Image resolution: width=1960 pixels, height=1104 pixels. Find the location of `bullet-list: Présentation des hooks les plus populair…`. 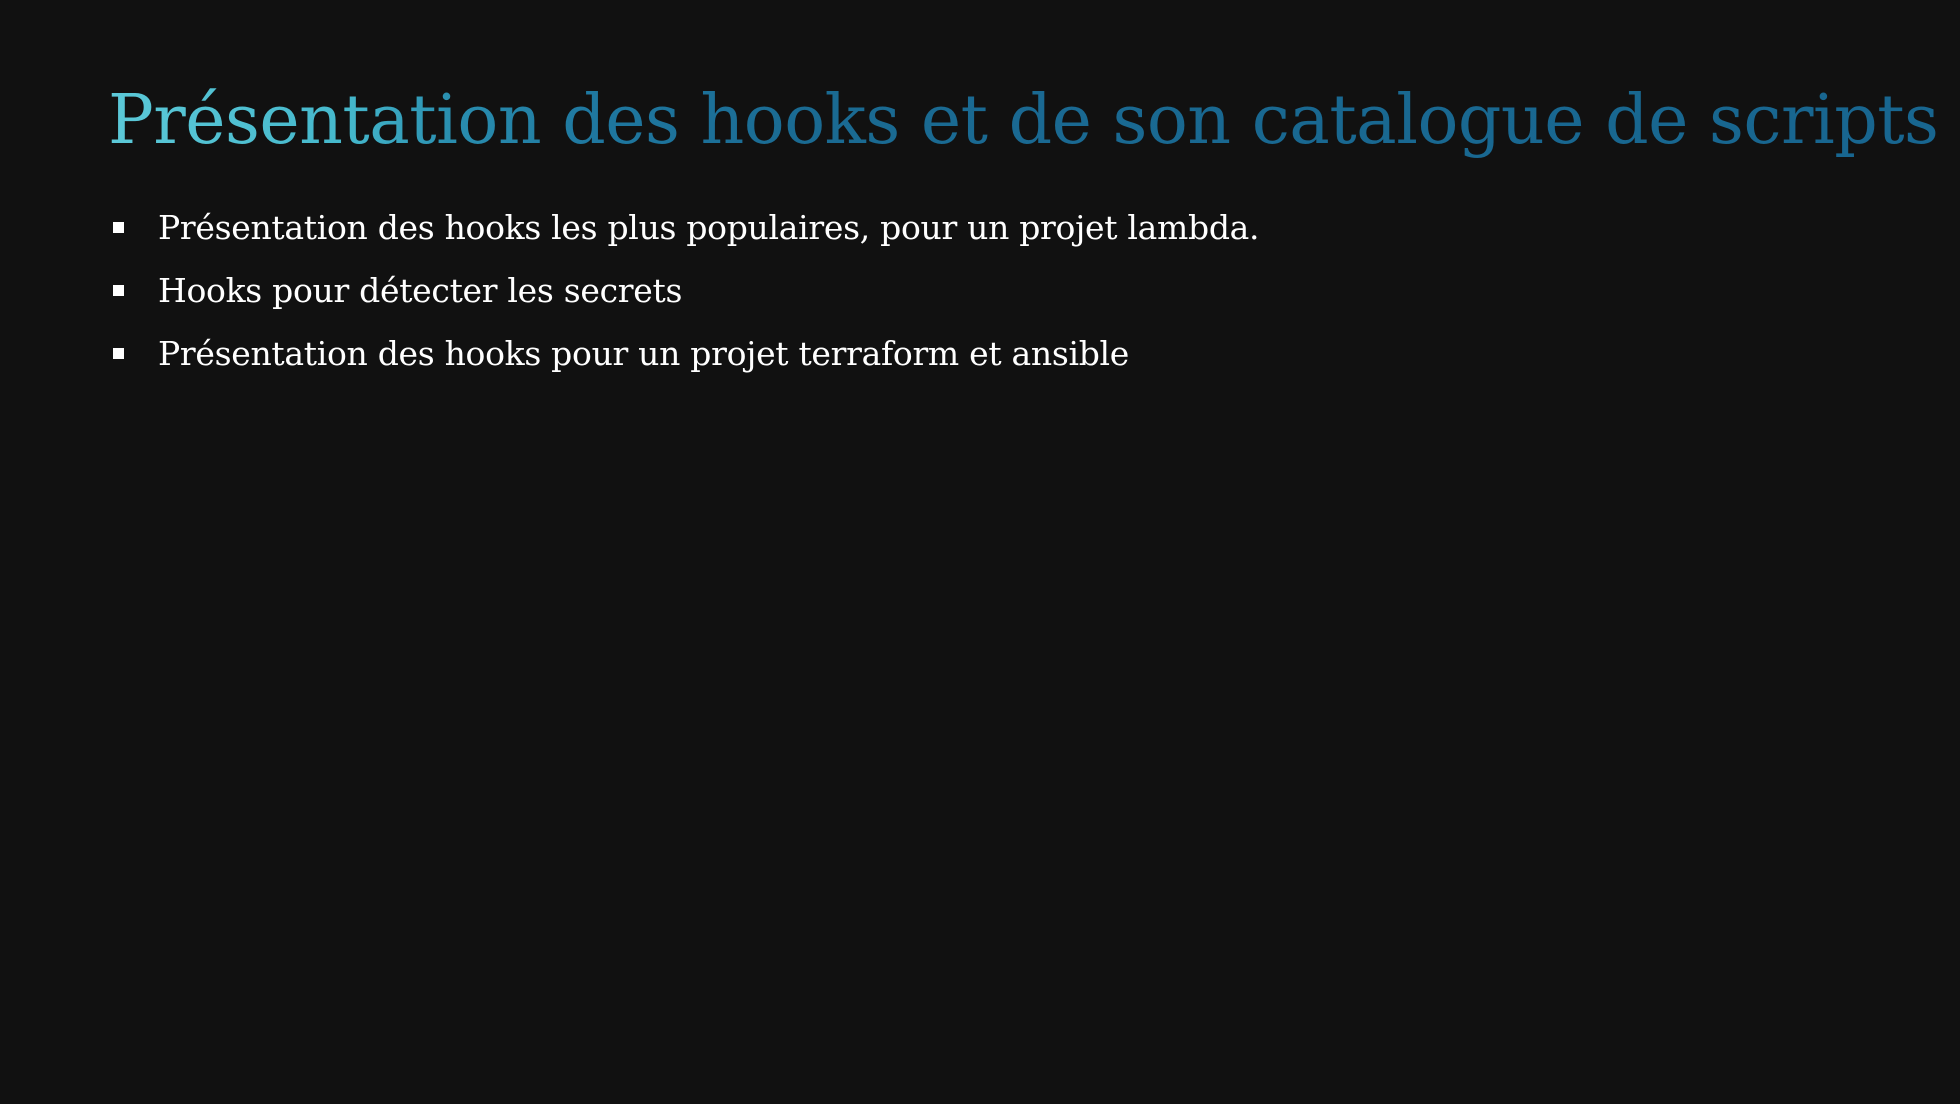

bullet-list: Présentation des hooks les plus populair… is located at coordinates (684, 290).